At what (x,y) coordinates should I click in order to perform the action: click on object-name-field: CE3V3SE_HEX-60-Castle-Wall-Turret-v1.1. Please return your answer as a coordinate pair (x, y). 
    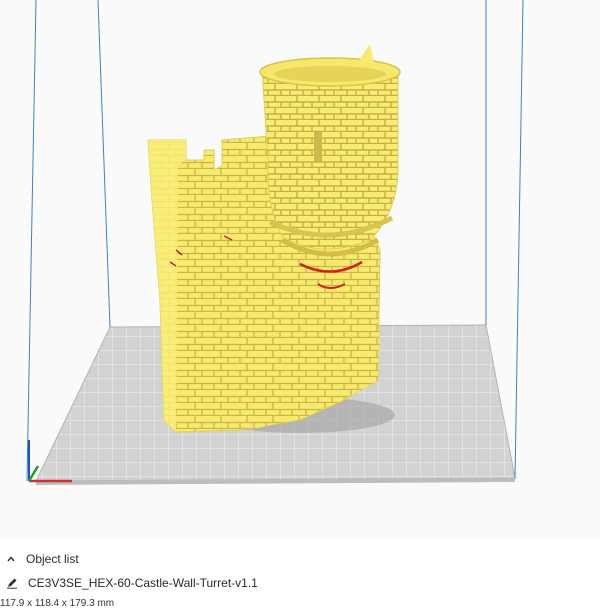
    Looking at the image, I should click on (132, 583).